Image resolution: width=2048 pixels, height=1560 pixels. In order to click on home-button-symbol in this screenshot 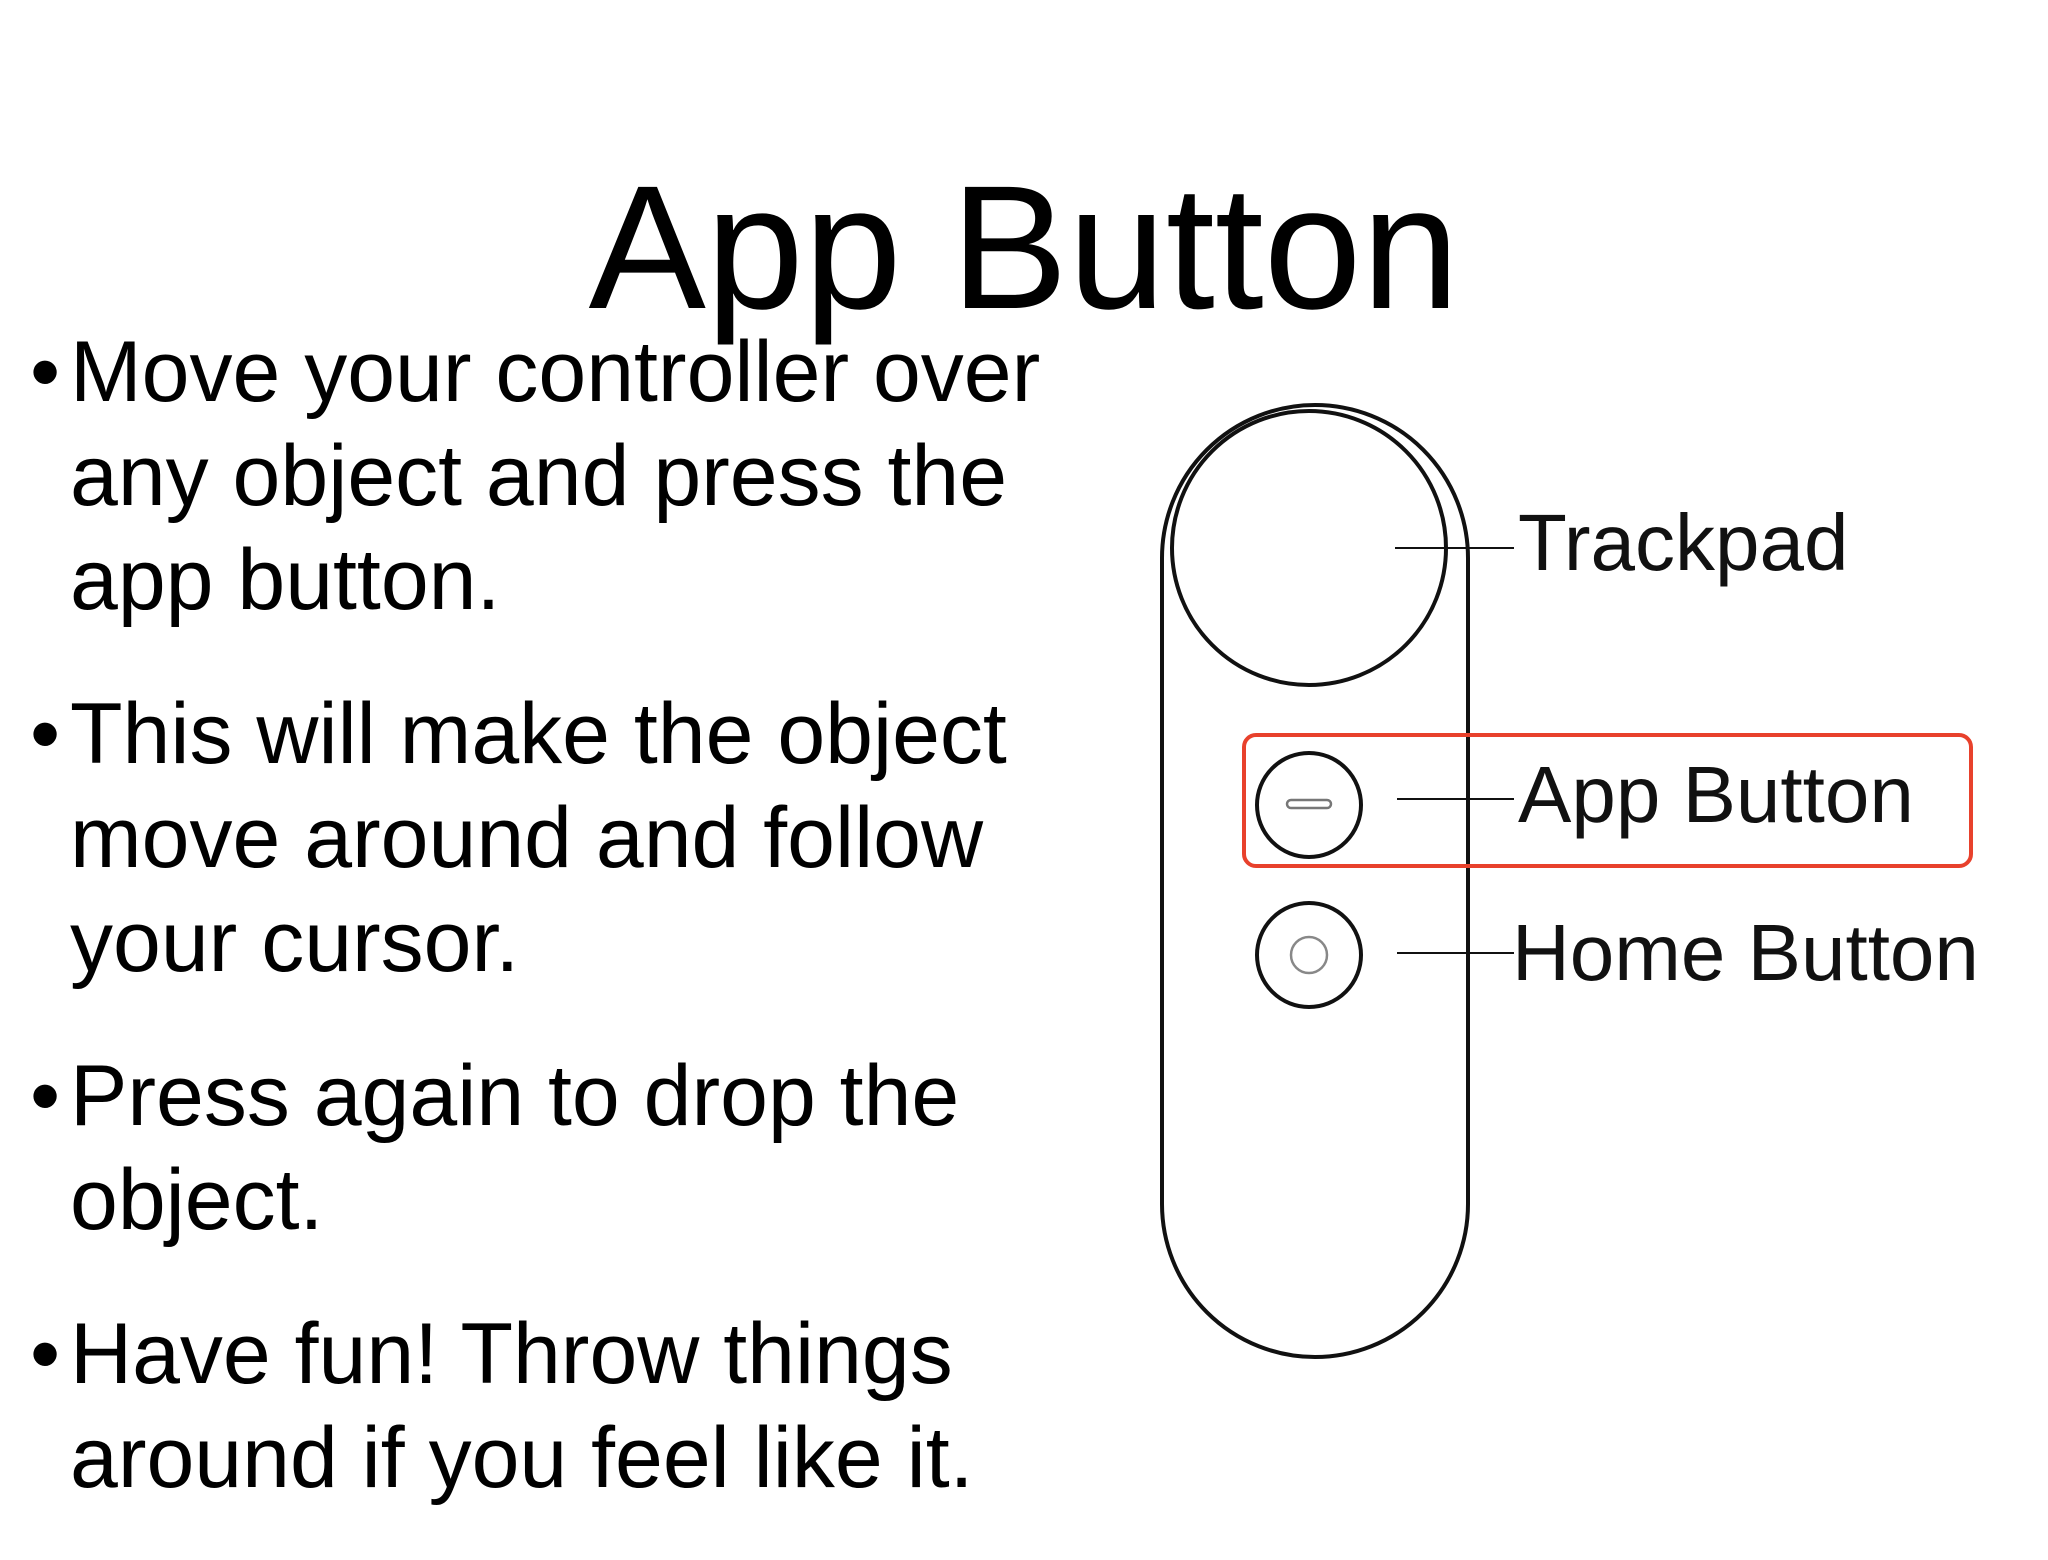, I will do `click(1309, 955)`.